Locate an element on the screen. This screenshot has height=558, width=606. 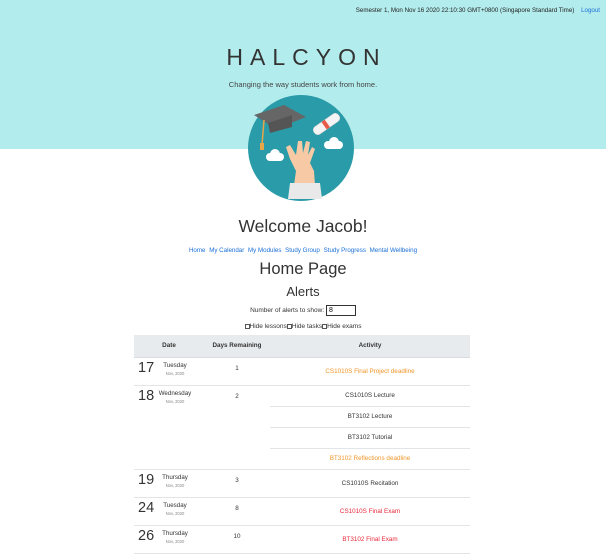
date-cell: 26 Thursday Nov, 2020 is located at coordinates (169, 539).